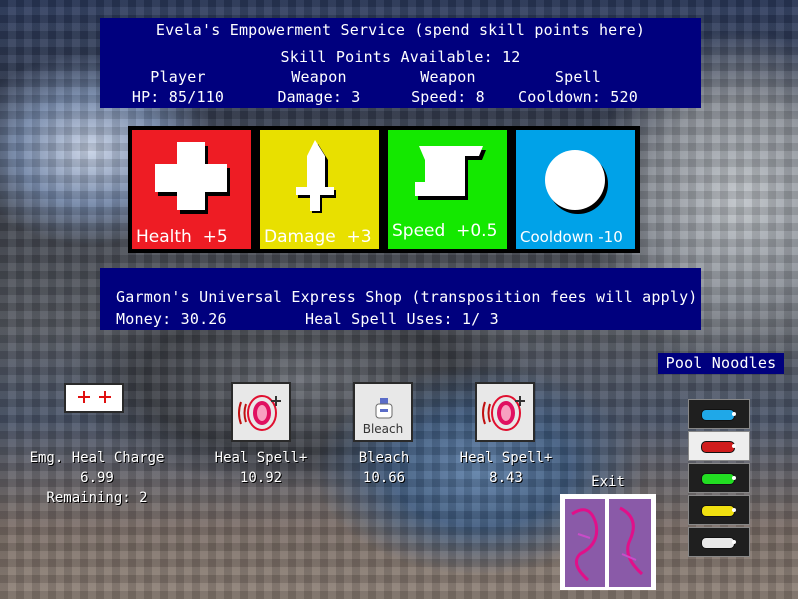  Describe the element at coordinates (191, 189) in the screenshot. I see `health-upgrade-button: Health +5` at that location.